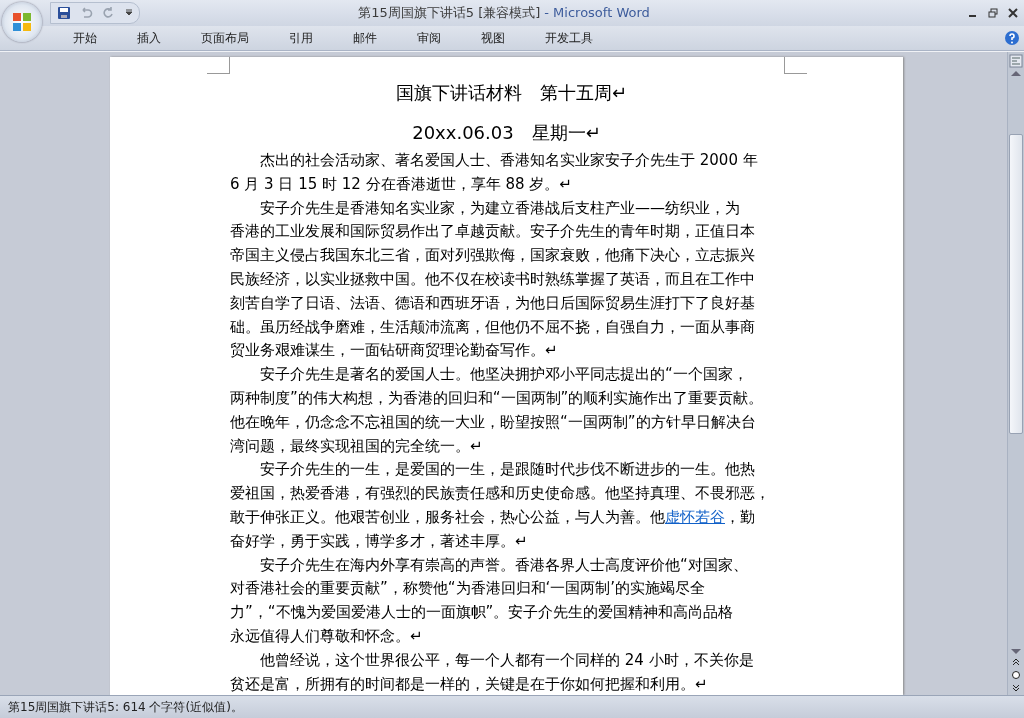 This screenshot has width=1024, height=718. What do you see at coordinates (1016, 73) in the screenshot?
I see `scroll-up-arrow` at bounding box center [1016, 73].